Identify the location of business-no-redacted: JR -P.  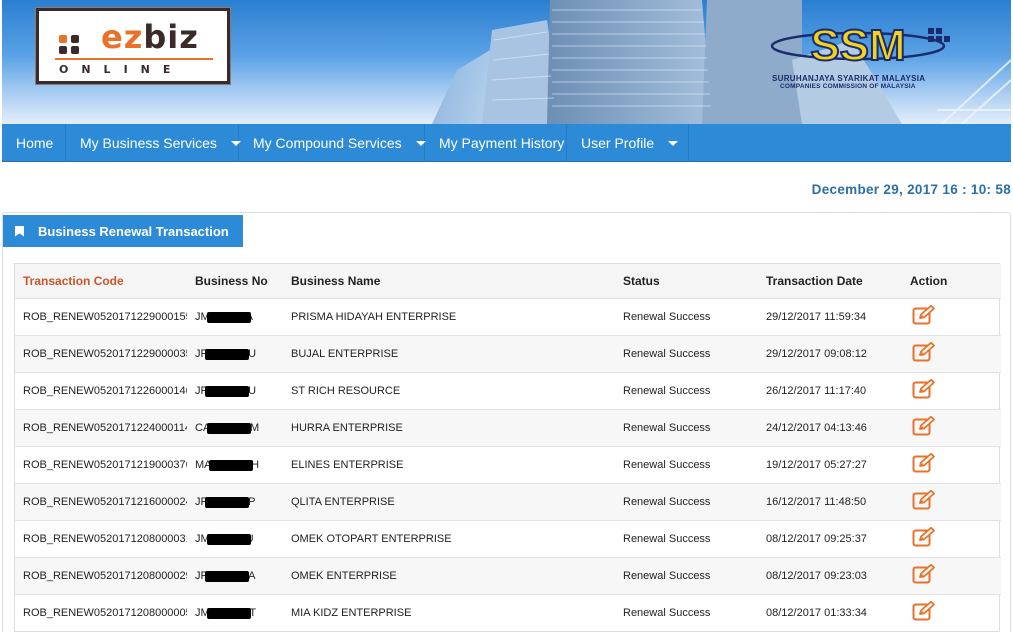
(225, 502).